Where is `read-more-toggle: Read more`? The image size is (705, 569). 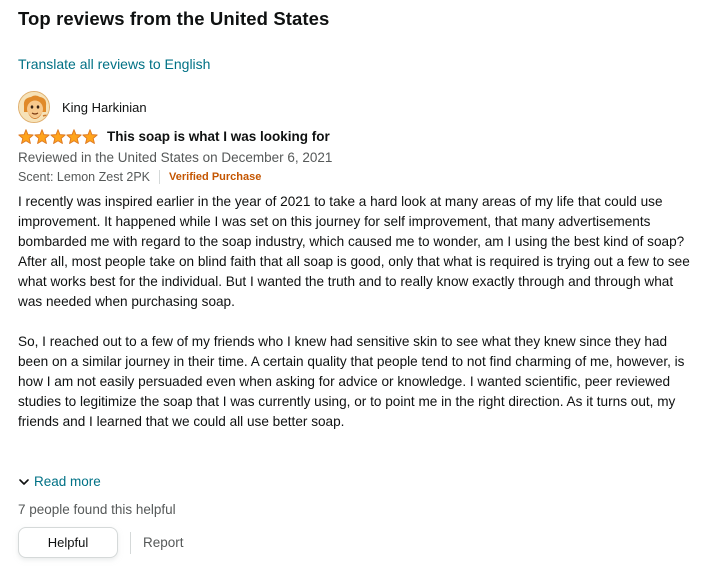 read-more-toggle: Read more is located at coordinates (59, 481).